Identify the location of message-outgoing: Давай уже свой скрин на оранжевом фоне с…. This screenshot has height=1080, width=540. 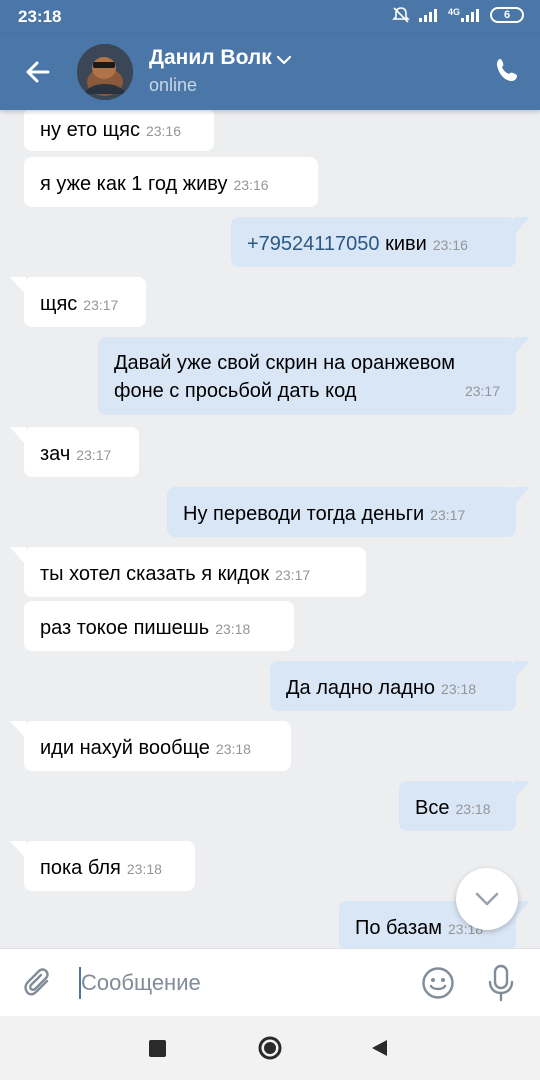
(314, 376).